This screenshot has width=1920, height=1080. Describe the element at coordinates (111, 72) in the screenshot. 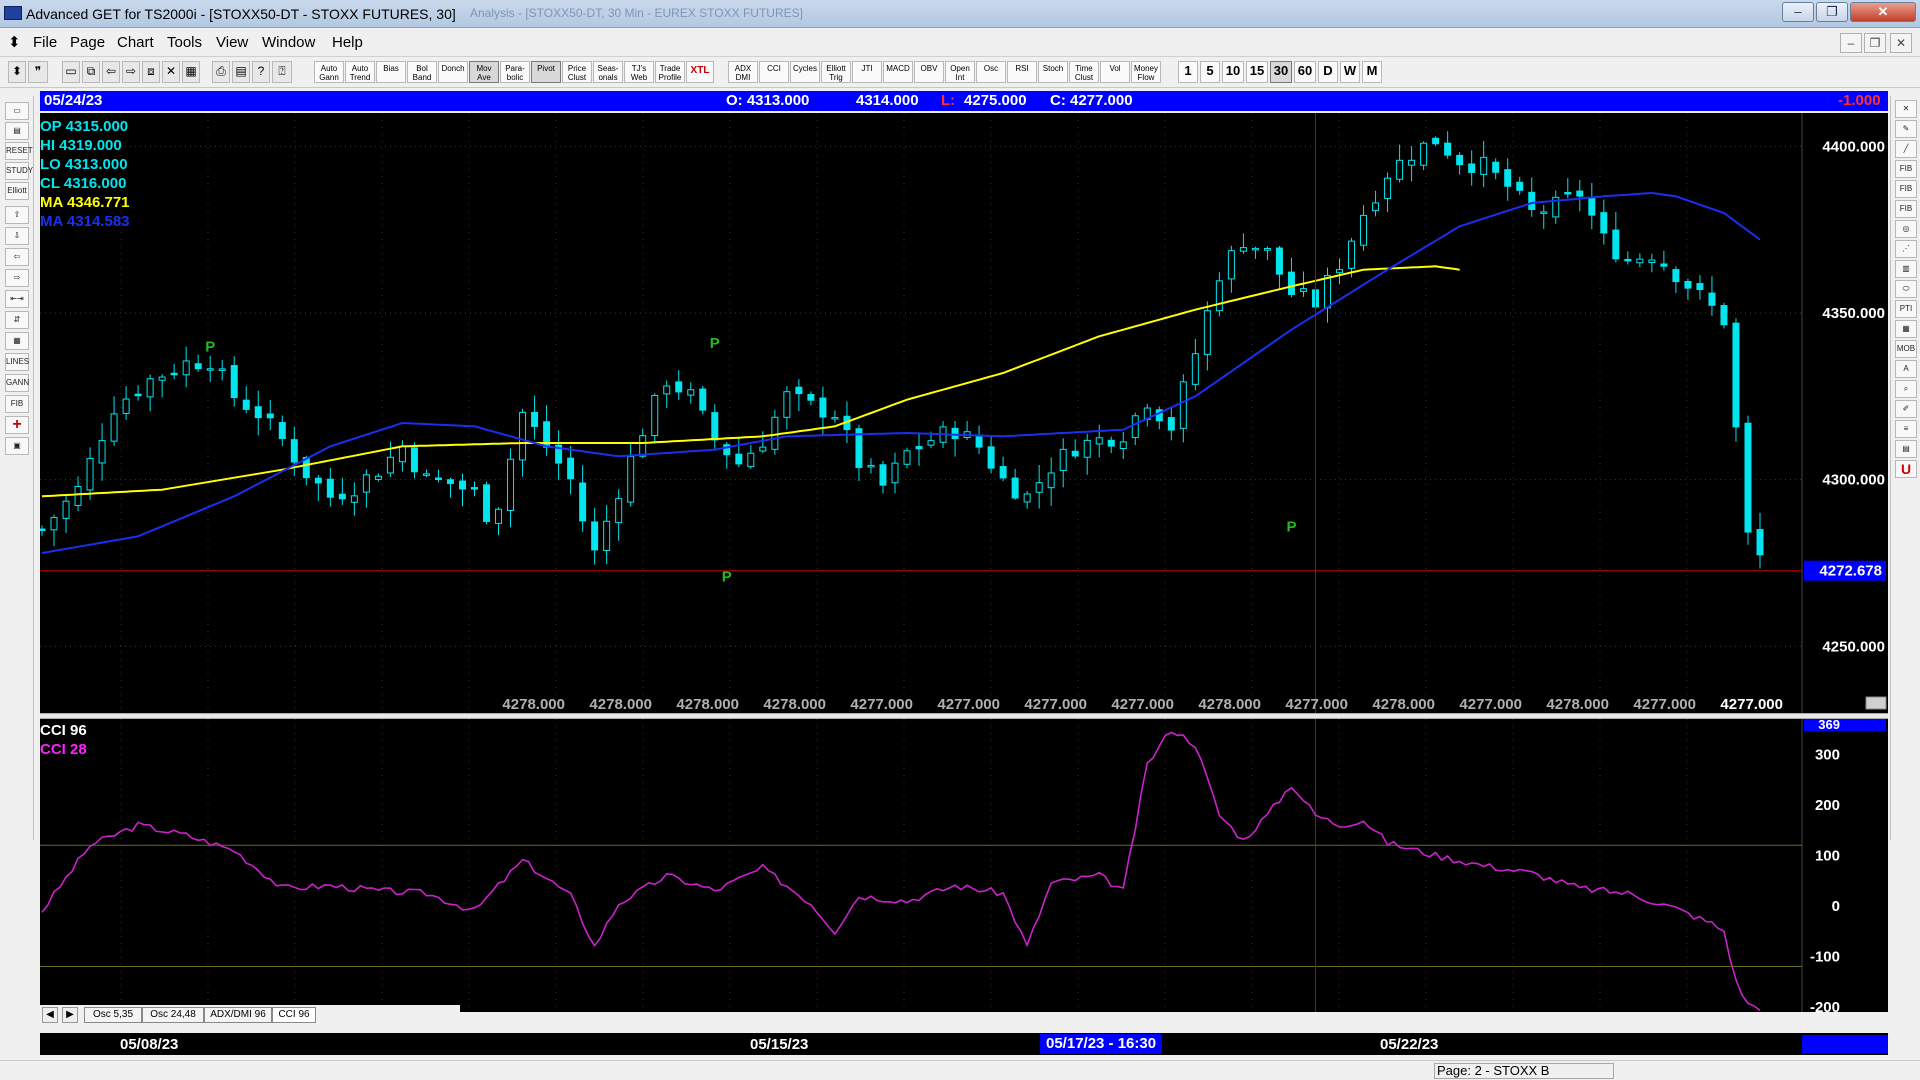

I see `back-icon: ⇦` at that location.